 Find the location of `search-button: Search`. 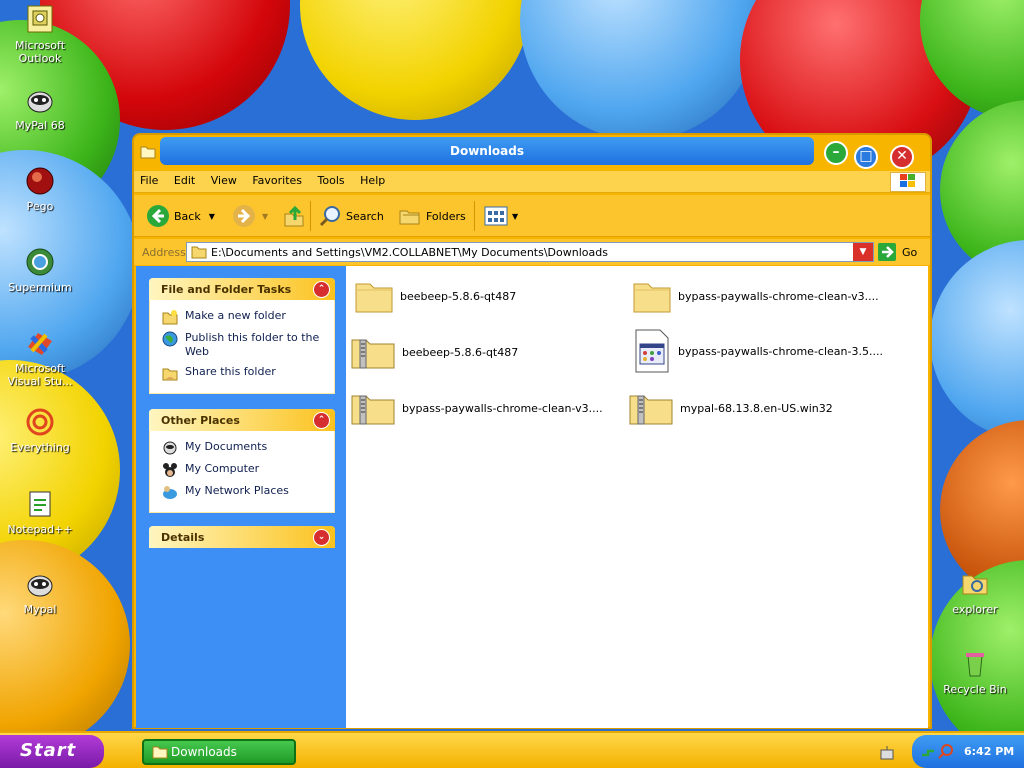

search-button: Search is located at coordinates (351, 216).